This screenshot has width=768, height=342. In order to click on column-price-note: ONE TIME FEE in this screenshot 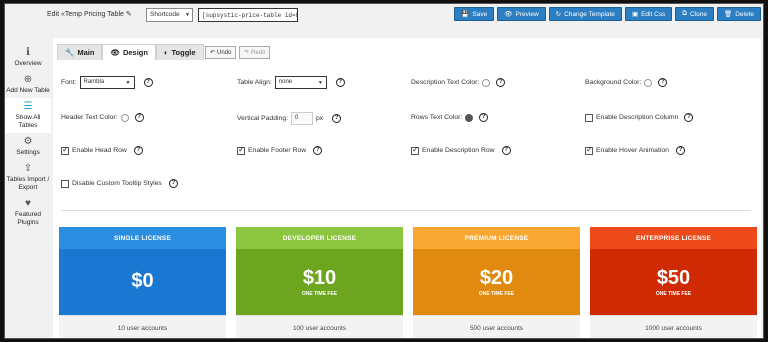, I will do `click(319, 294)`.